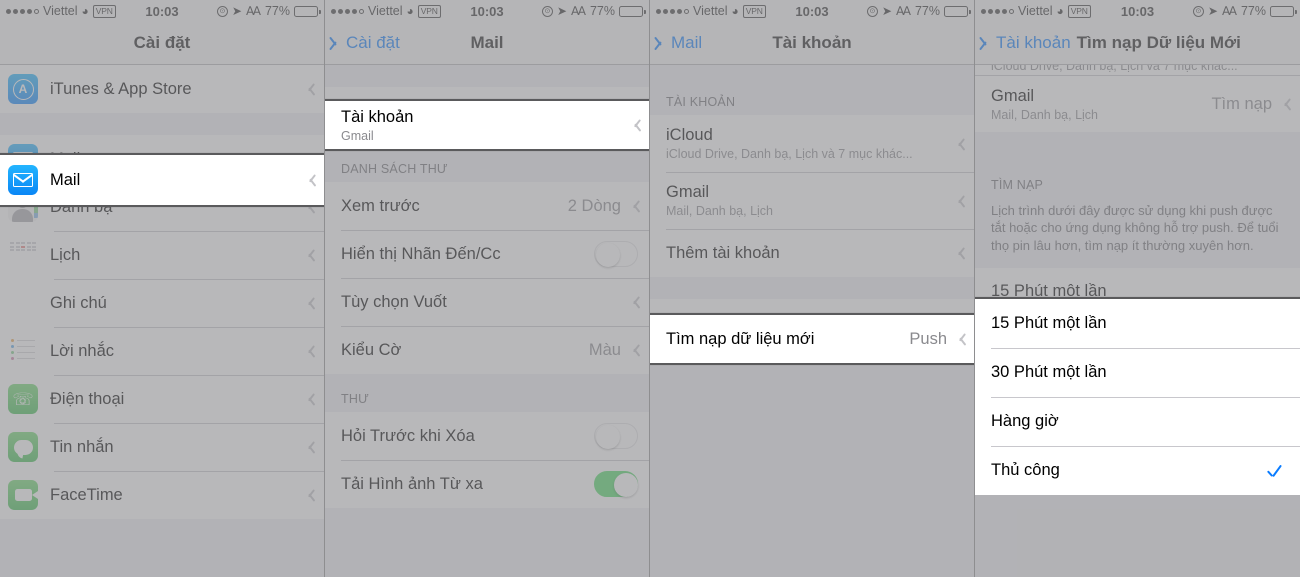 This screenshot has width=1300, height=577. What do you see at coordinates (394, 301) in the screenshot?
I see `row-label: Tùy chọn Vuốt` at bounding box center [394, 301].